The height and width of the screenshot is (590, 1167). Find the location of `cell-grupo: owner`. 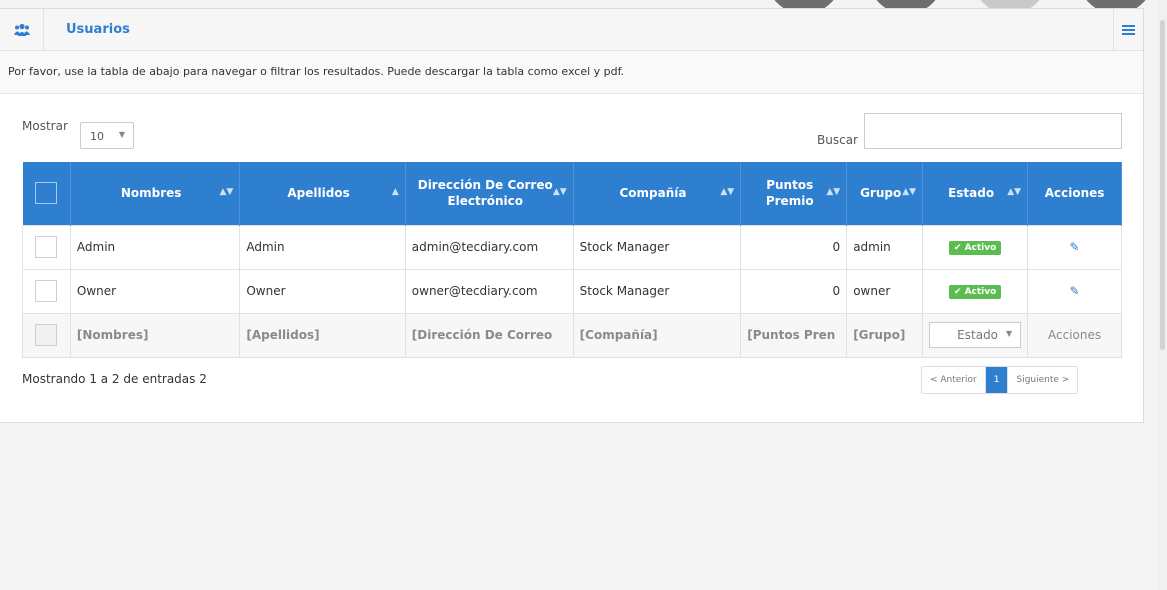

cell-grupo: owner is located at coordinates (885, 291).